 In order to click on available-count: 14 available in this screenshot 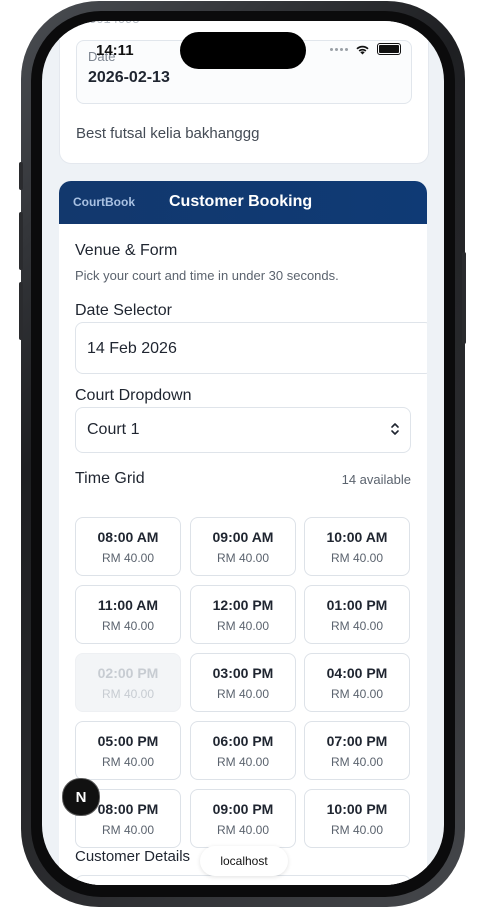, I will do `click(376, 479)`.